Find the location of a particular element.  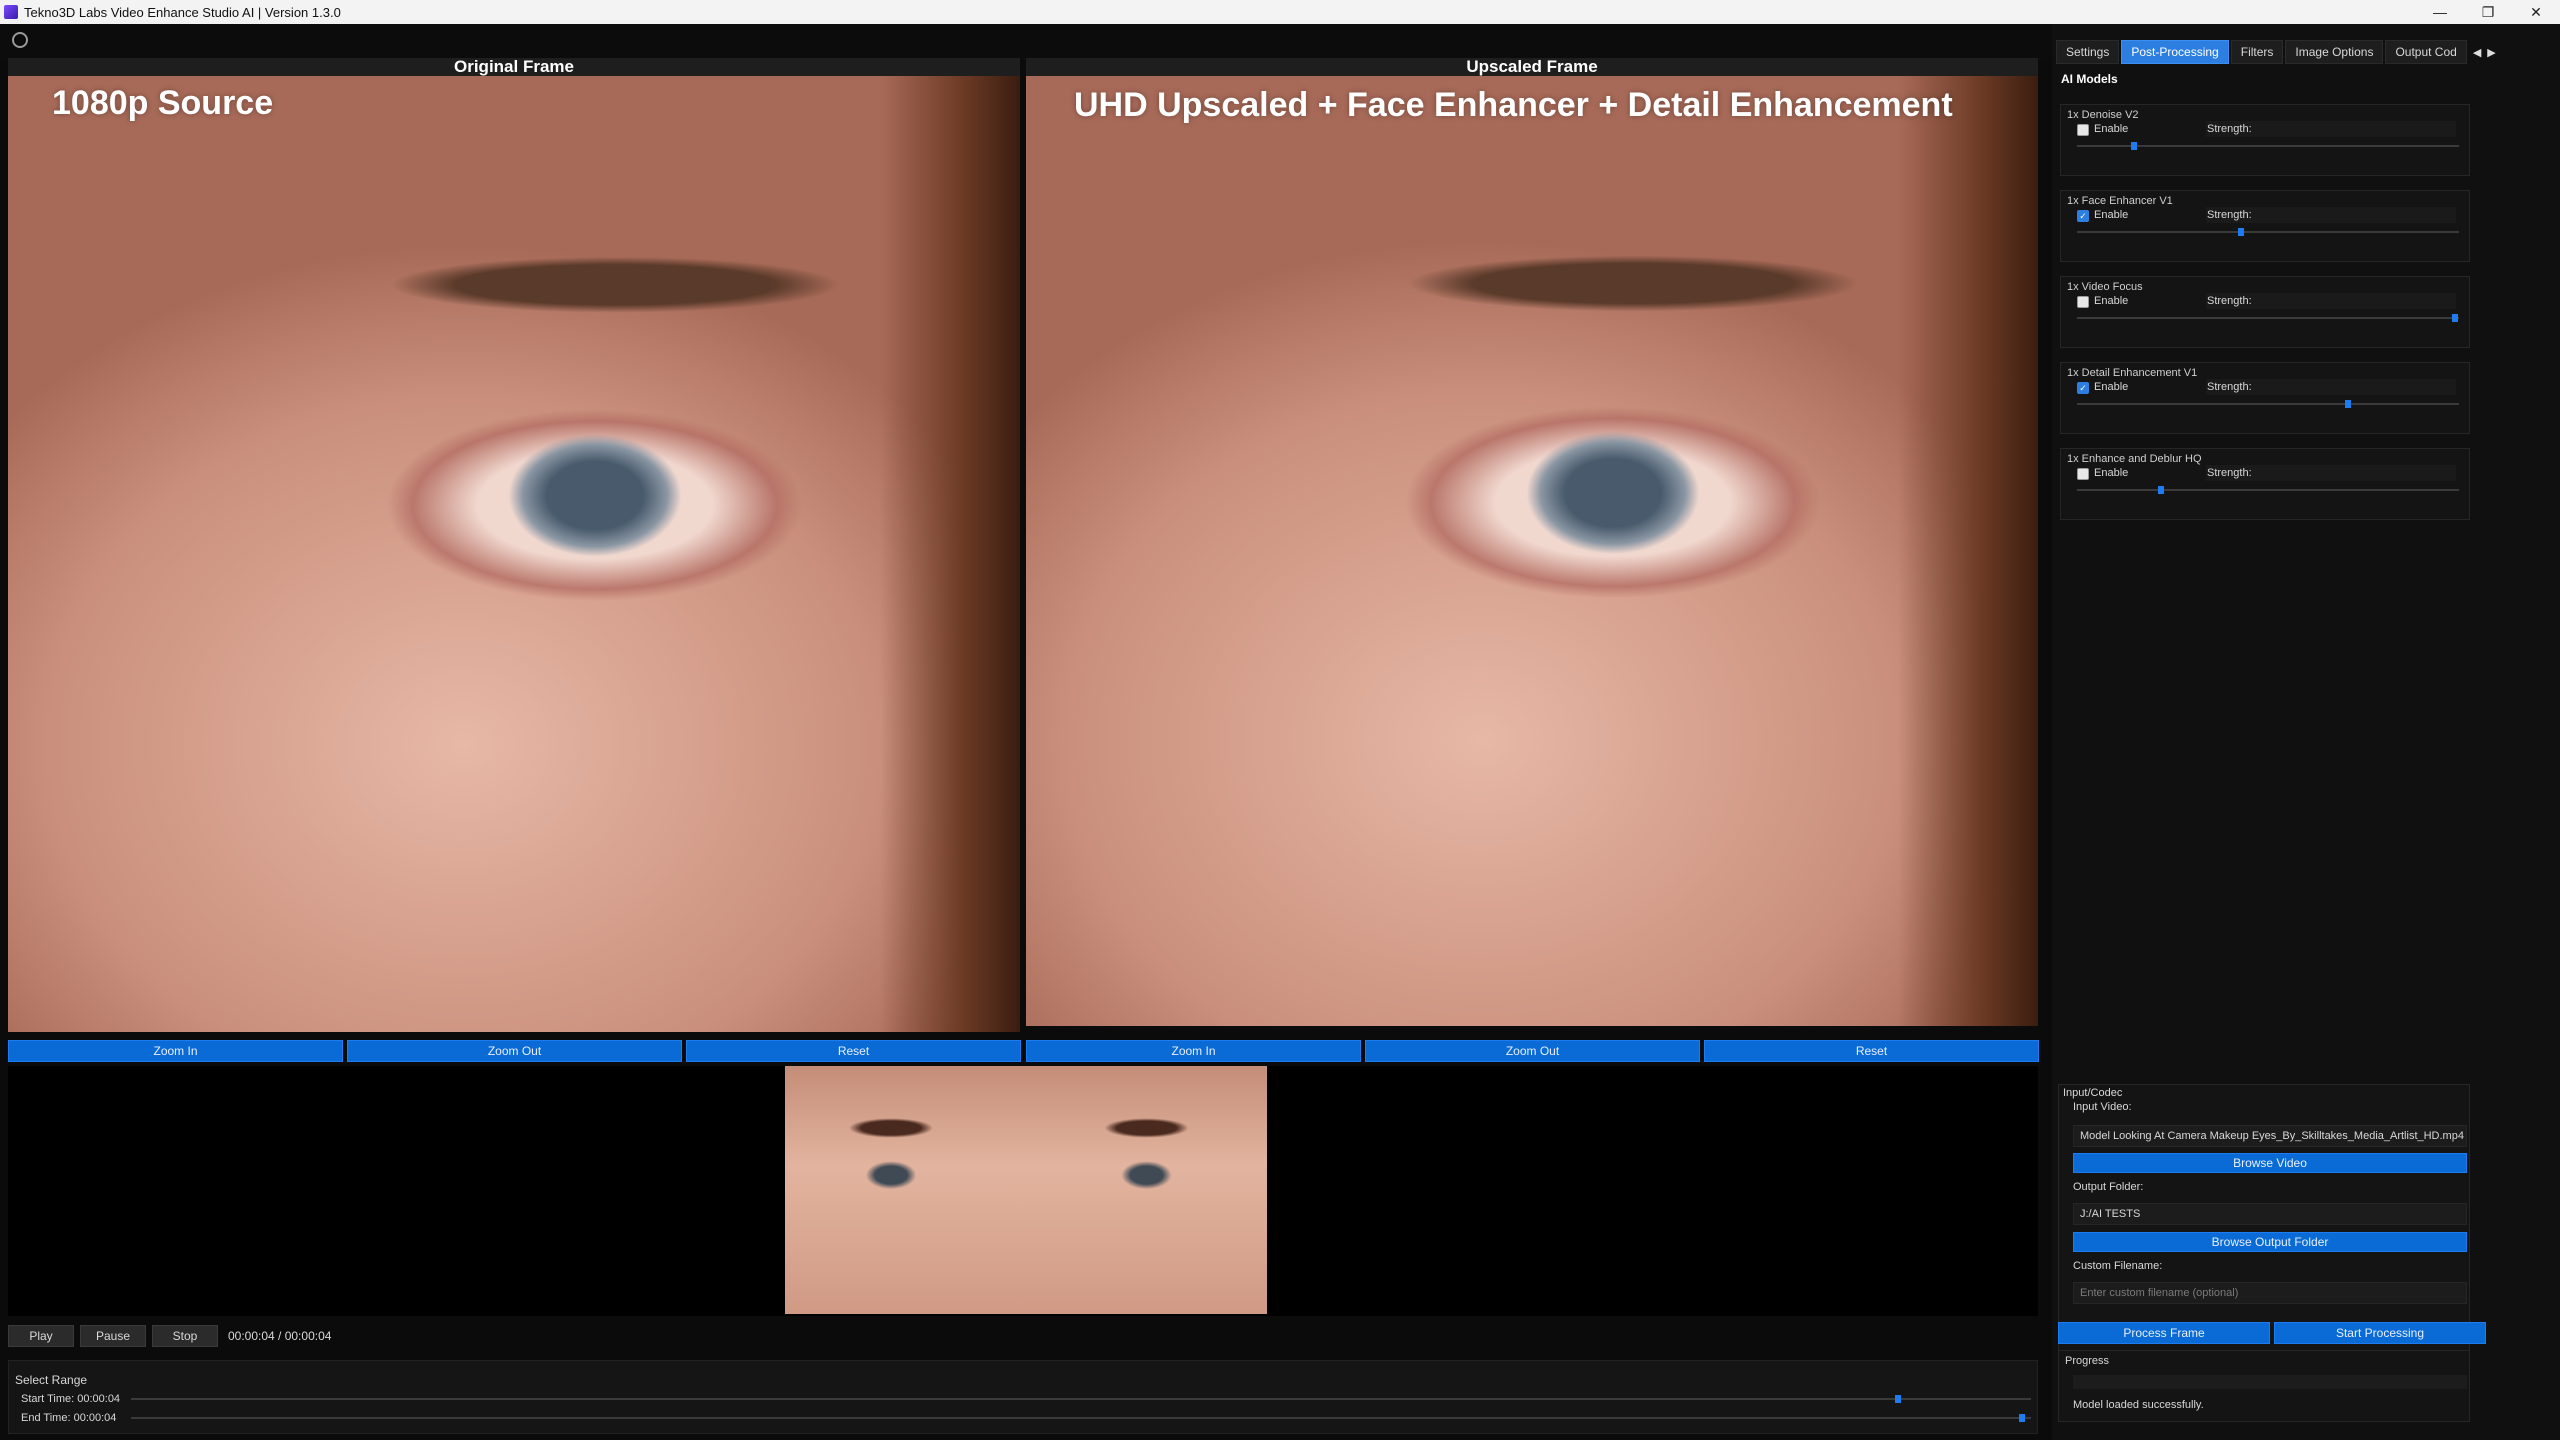

minimize-button: — is located at coordinates (2440, 12).